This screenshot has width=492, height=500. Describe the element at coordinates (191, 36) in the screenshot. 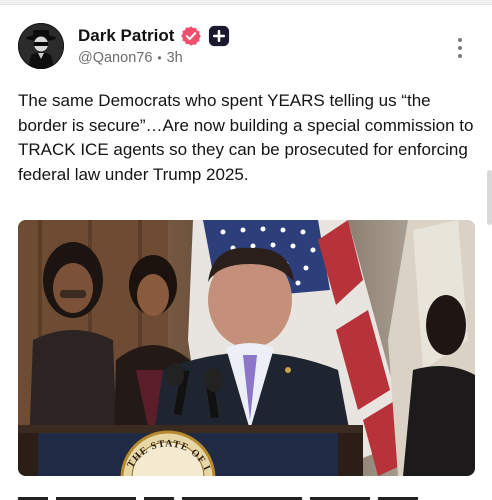

I see `verified-badge-icon` at that location.